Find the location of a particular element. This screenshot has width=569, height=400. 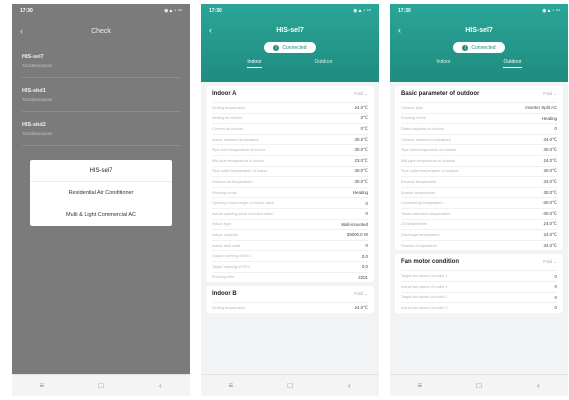

param-label: Opening output angle of indoor valve is located at coordinates (243, 203).